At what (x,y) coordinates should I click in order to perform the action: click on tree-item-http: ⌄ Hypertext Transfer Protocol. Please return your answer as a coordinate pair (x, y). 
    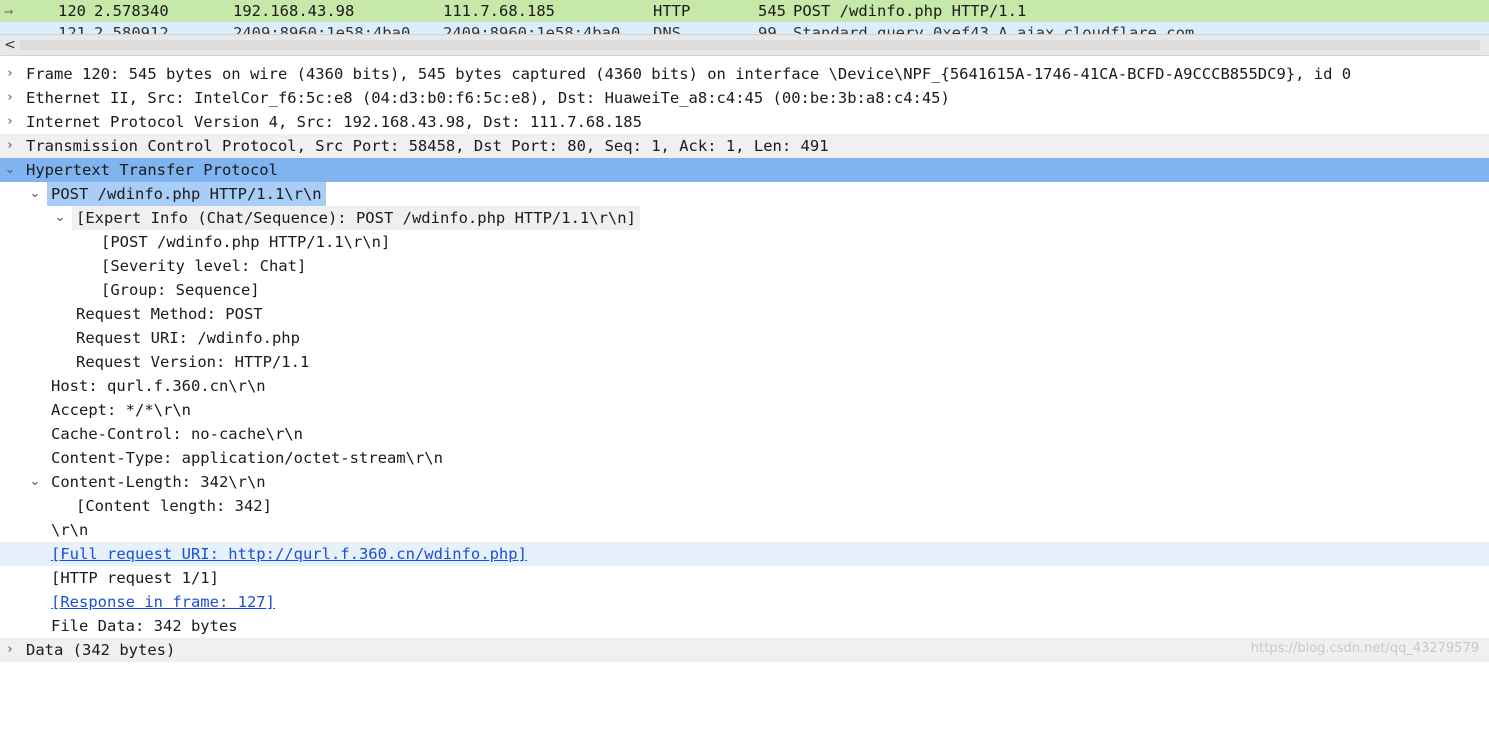
    Looking at the image, I should click on (744, 170).